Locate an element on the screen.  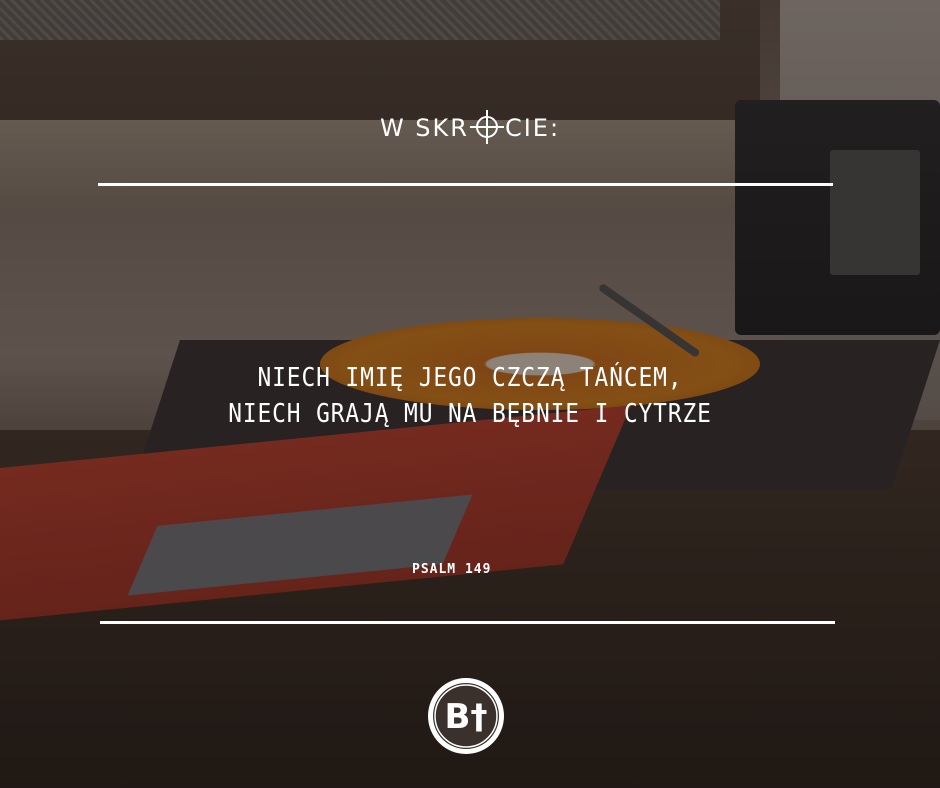
brand-logo-icon: B† is located at coordinates (466, 716).